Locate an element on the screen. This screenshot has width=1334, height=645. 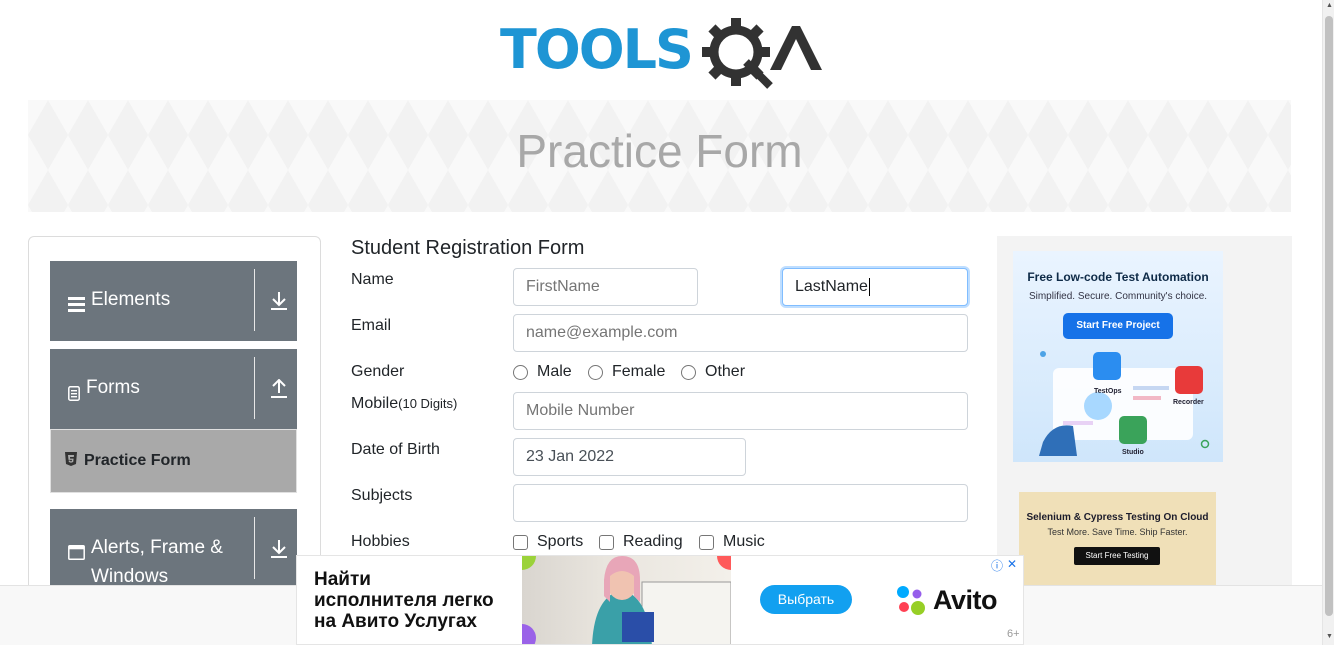
window-icon is located at coordinates (76, 554).